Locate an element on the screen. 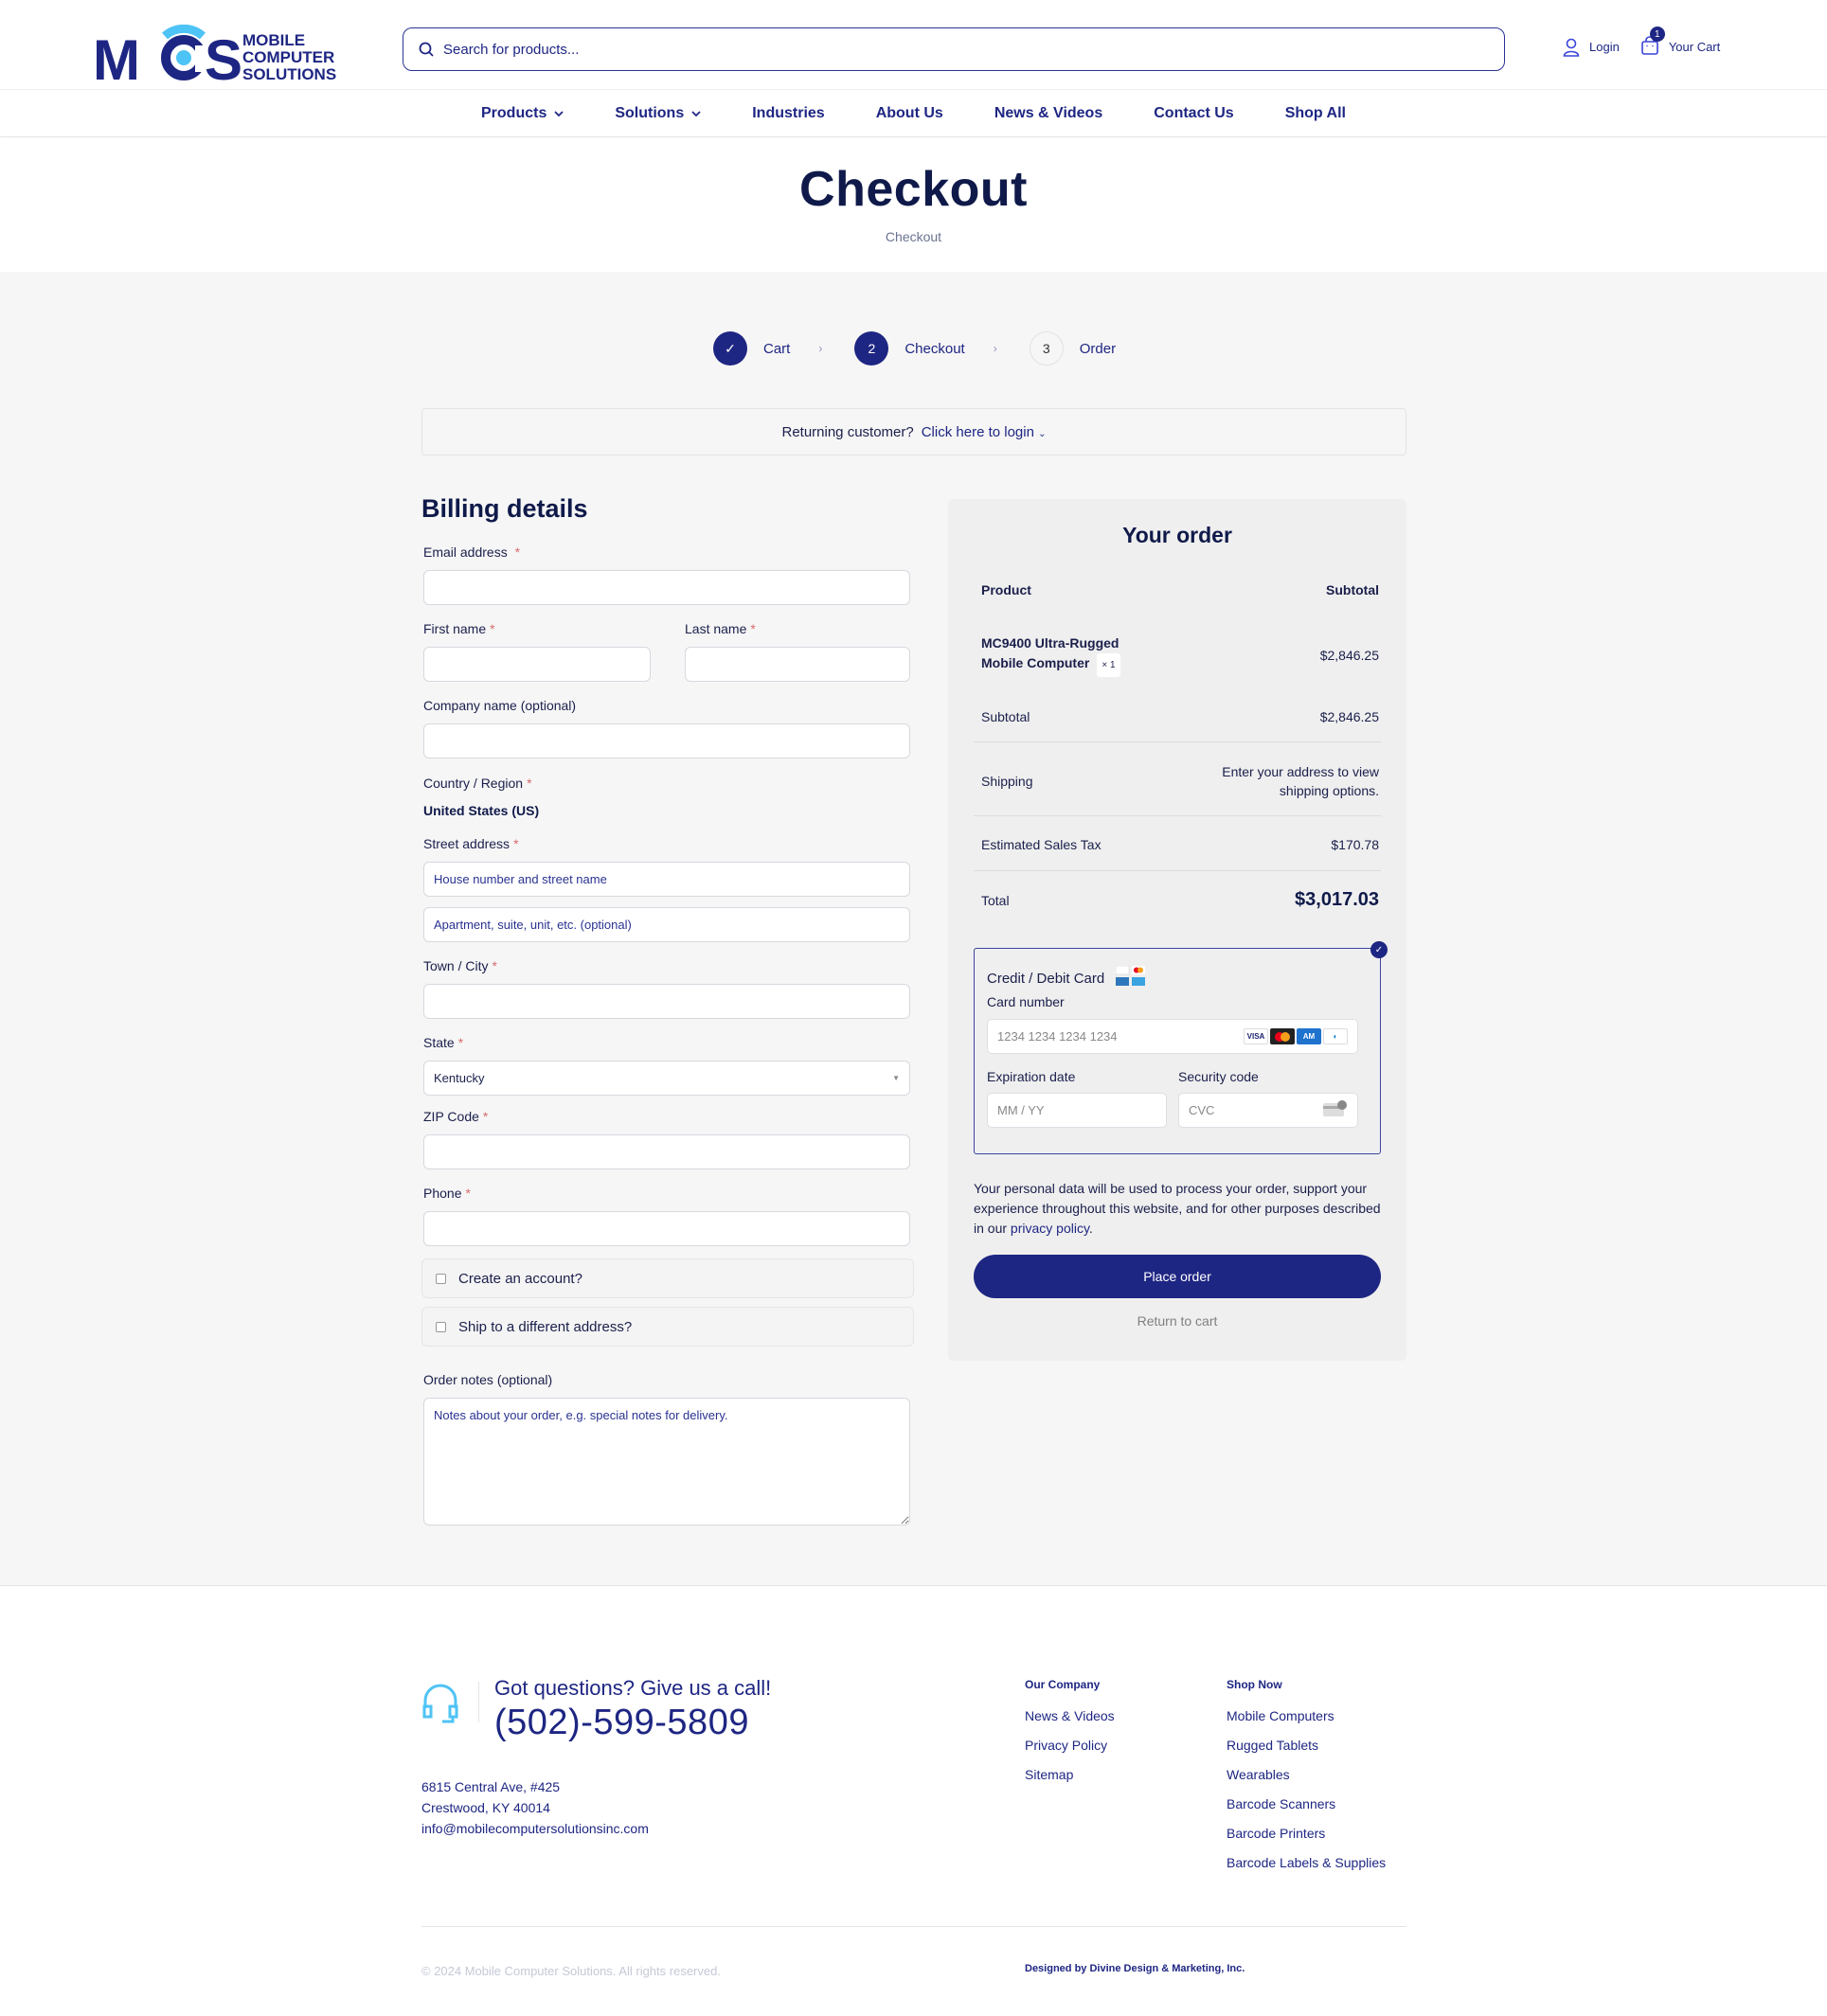  nav-shop-all: Shop All is located at coordinates (1315, 113).